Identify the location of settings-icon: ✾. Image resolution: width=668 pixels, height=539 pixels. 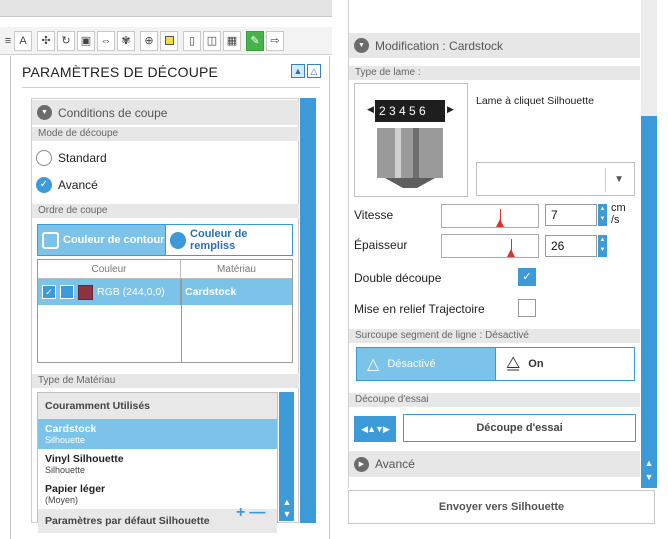
(126, 40).